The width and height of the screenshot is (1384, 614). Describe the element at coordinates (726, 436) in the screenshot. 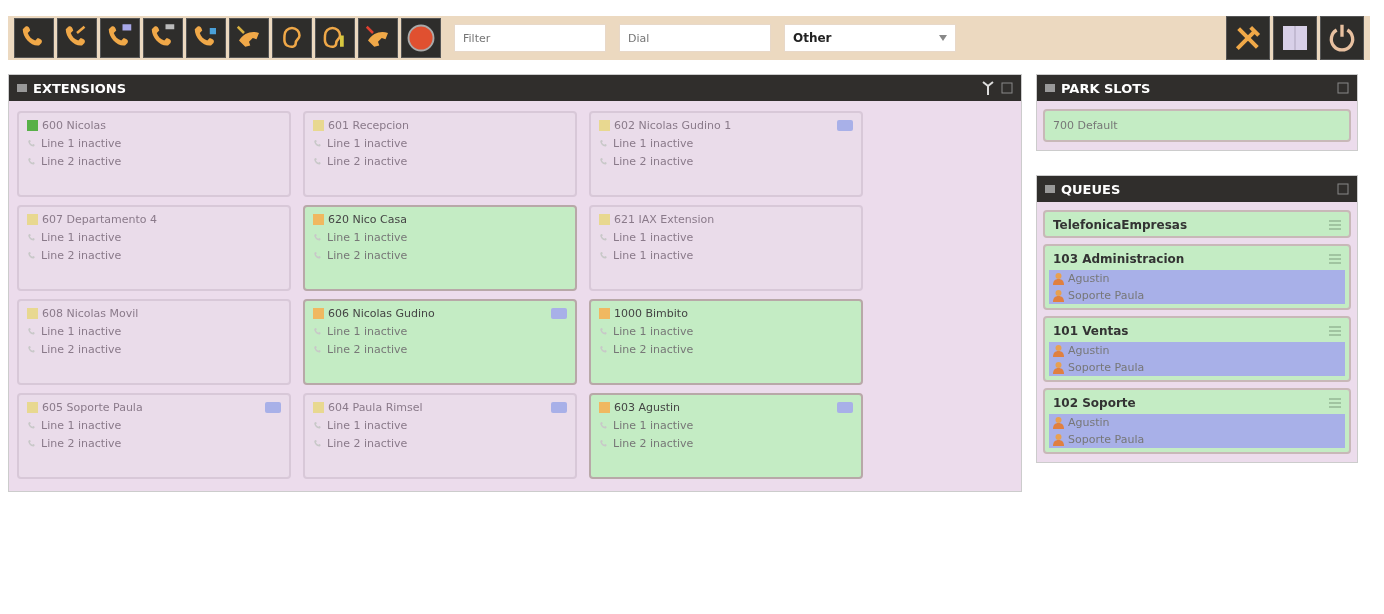

I see `extension-card: 603 Agustin Line 1 inactive Line 2 inactive` at that location.